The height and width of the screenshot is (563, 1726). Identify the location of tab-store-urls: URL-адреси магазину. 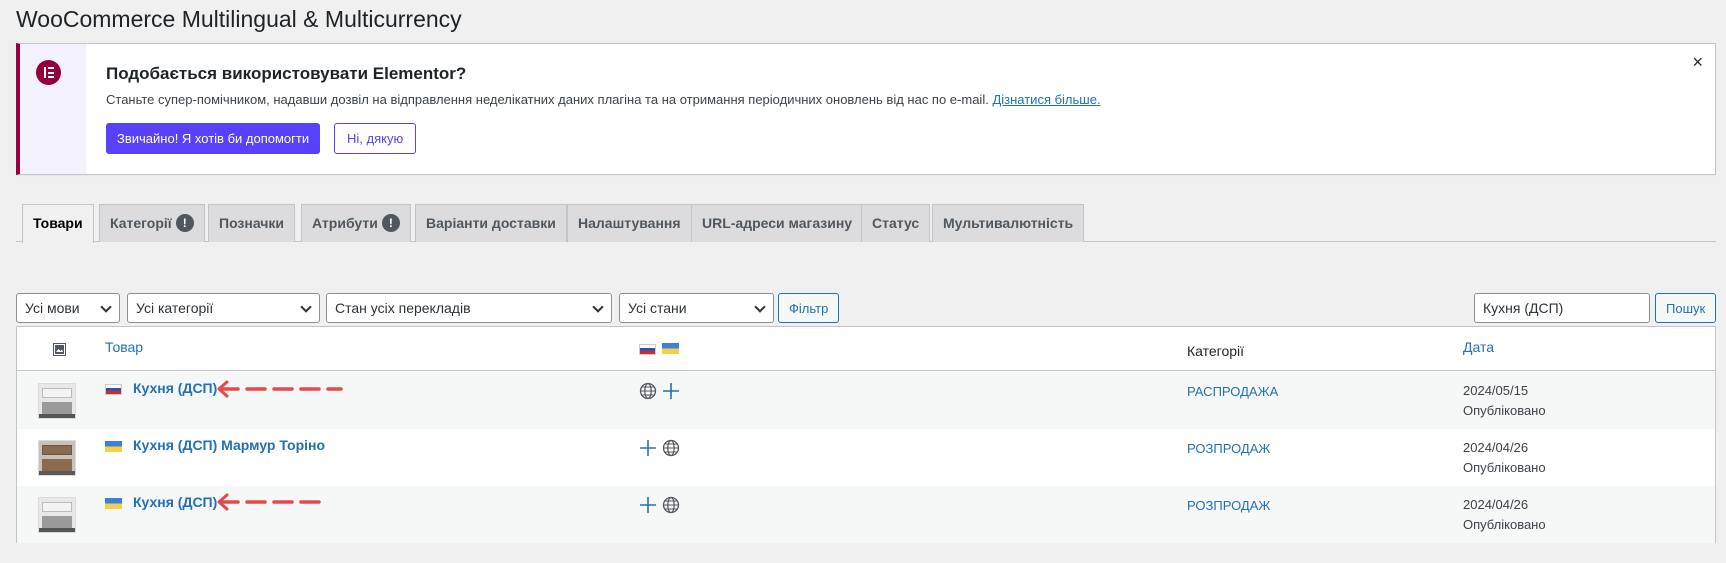
(777, 223).